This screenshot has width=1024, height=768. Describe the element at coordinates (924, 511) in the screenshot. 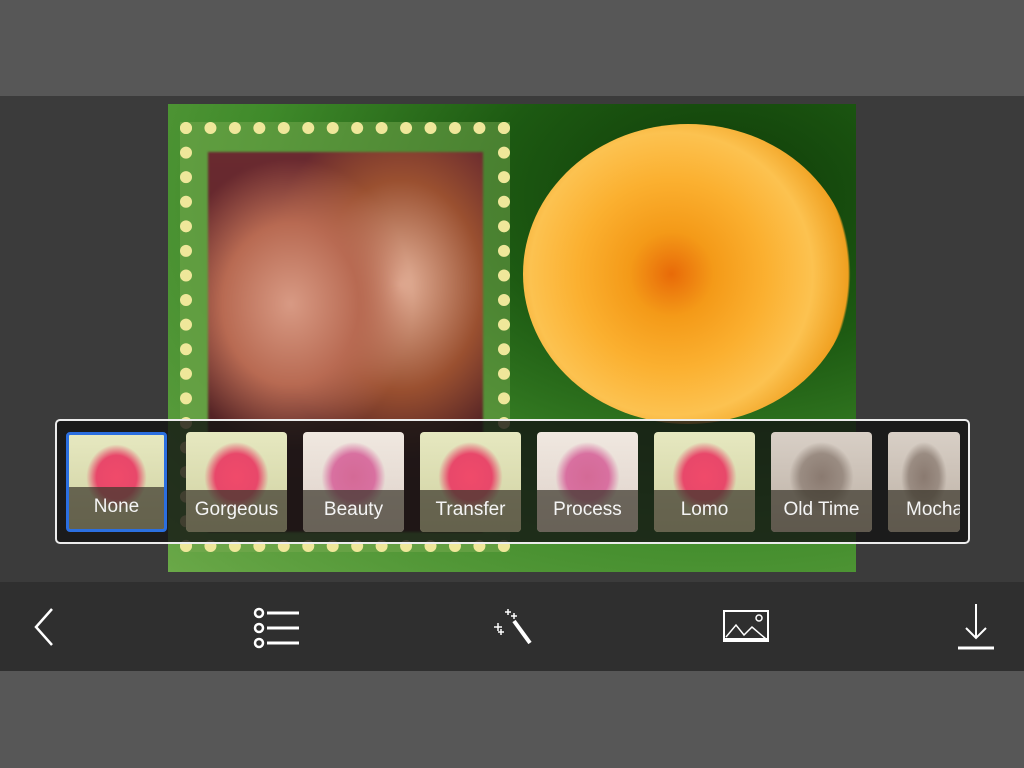

I see `filter-label: Mocha` at that location.